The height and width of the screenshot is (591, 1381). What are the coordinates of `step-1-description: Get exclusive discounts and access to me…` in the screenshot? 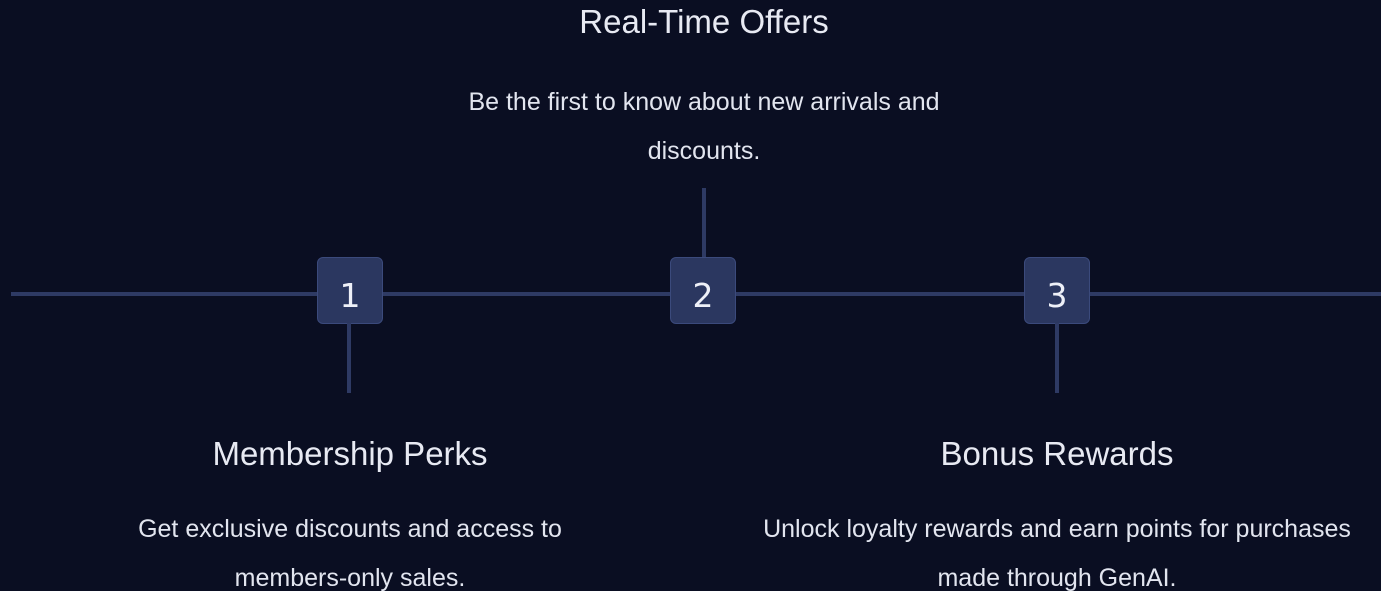 It's located at (350, 553).